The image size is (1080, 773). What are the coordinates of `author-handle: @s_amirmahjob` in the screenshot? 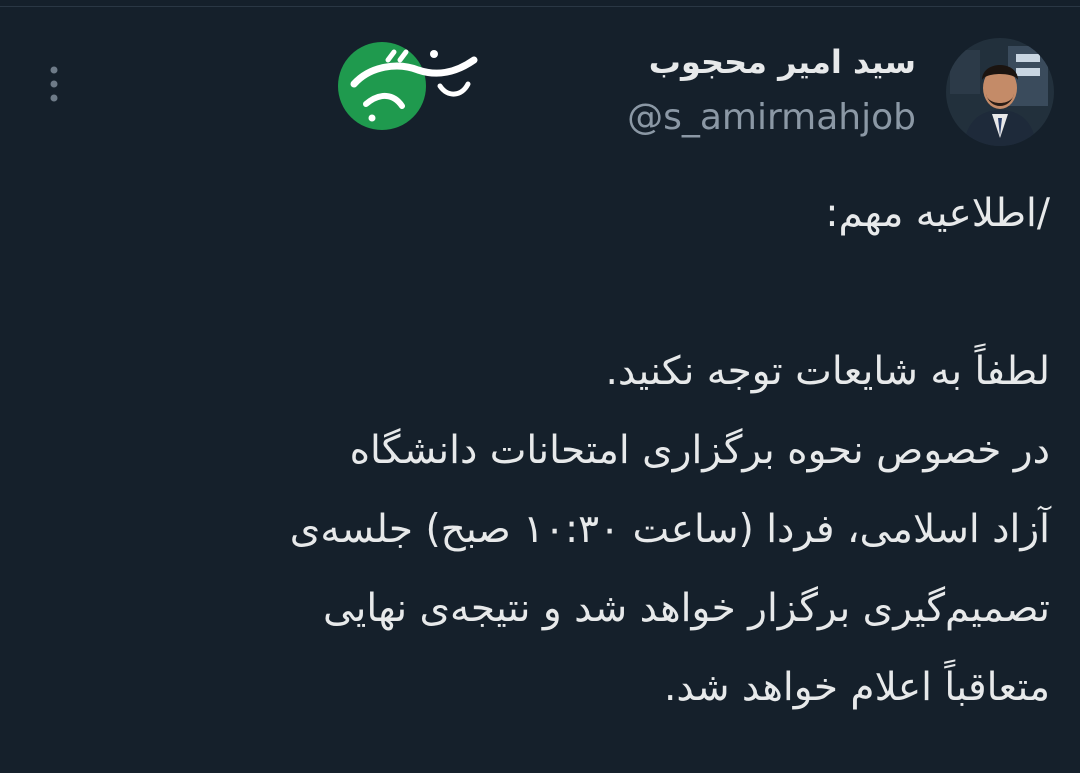 It's located at (771, 118).